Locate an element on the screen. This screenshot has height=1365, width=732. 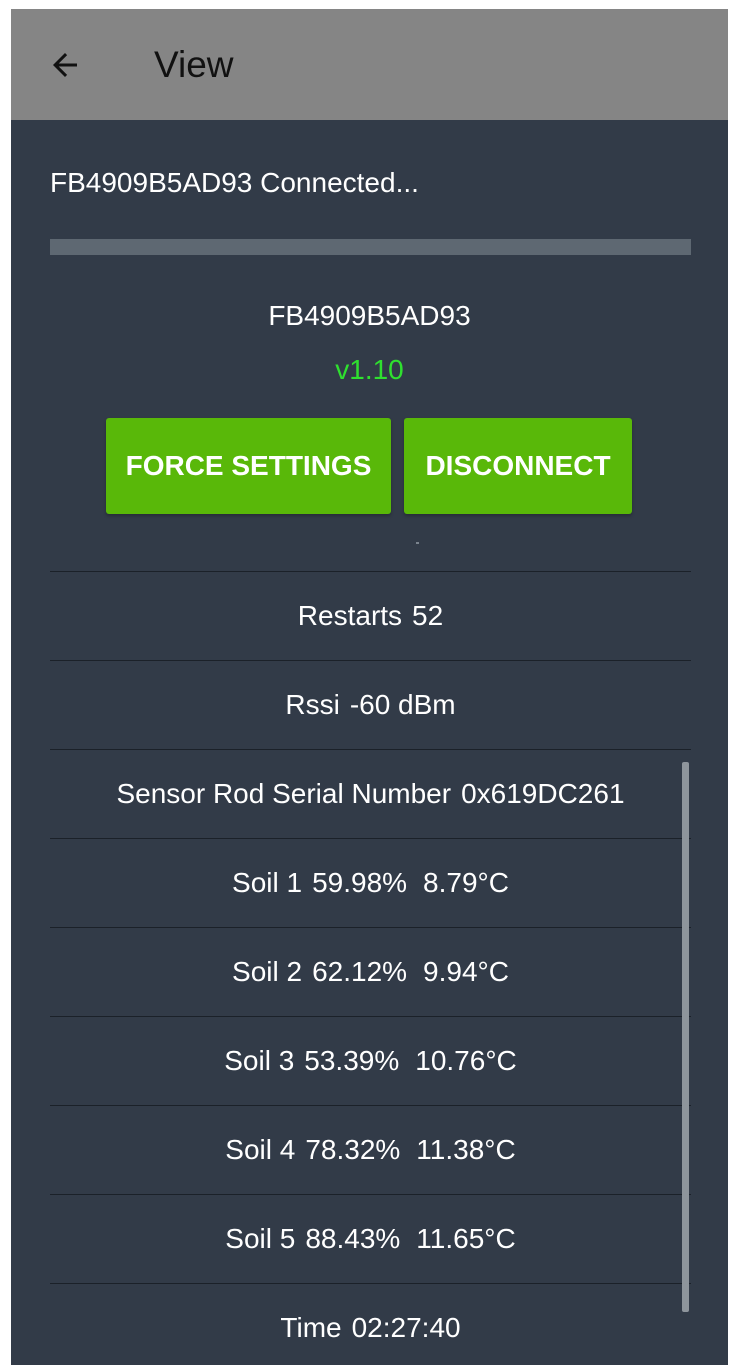
reading-label: Soil 3 is located at coordinates (259, 1060).